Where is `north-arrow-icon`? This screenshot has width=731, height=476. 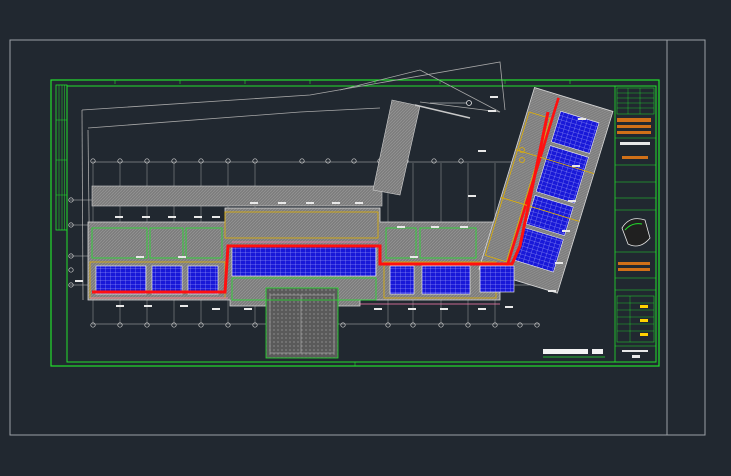
north-arrow-icon is located at coordinates (451, 103).